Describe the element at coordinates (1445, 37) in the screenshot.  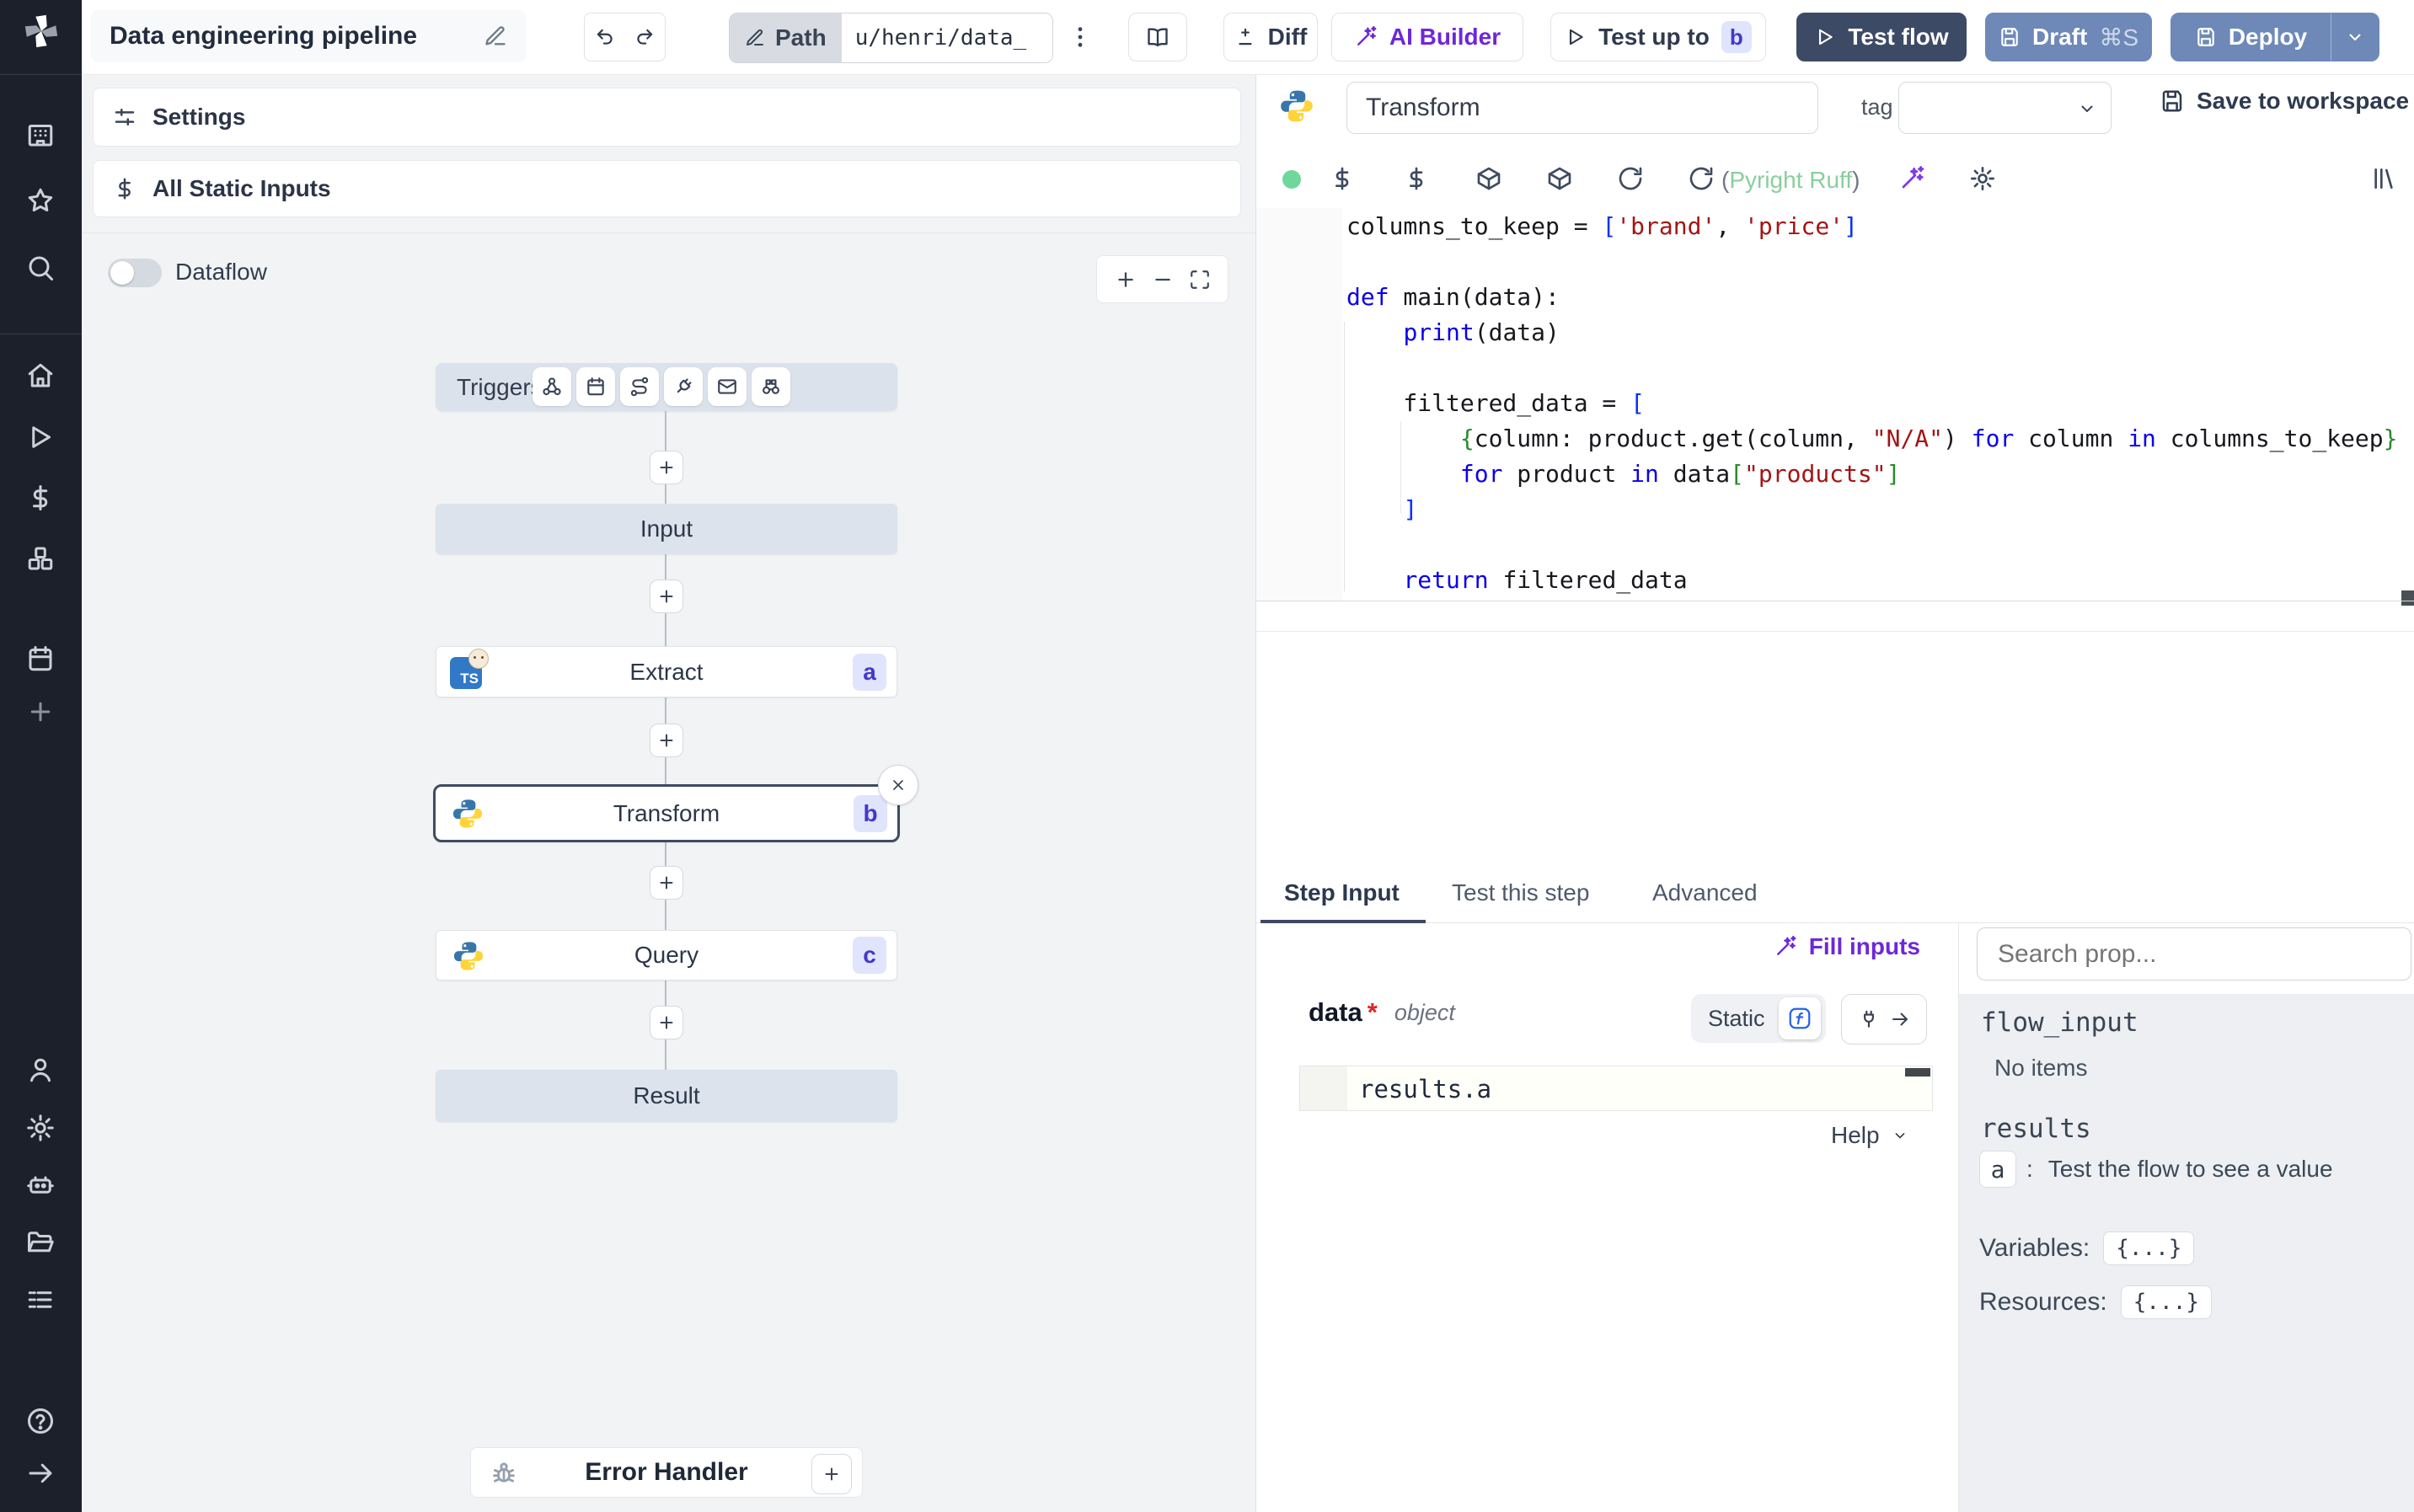
I see `ai-builder-label: AI Builder` at that location.